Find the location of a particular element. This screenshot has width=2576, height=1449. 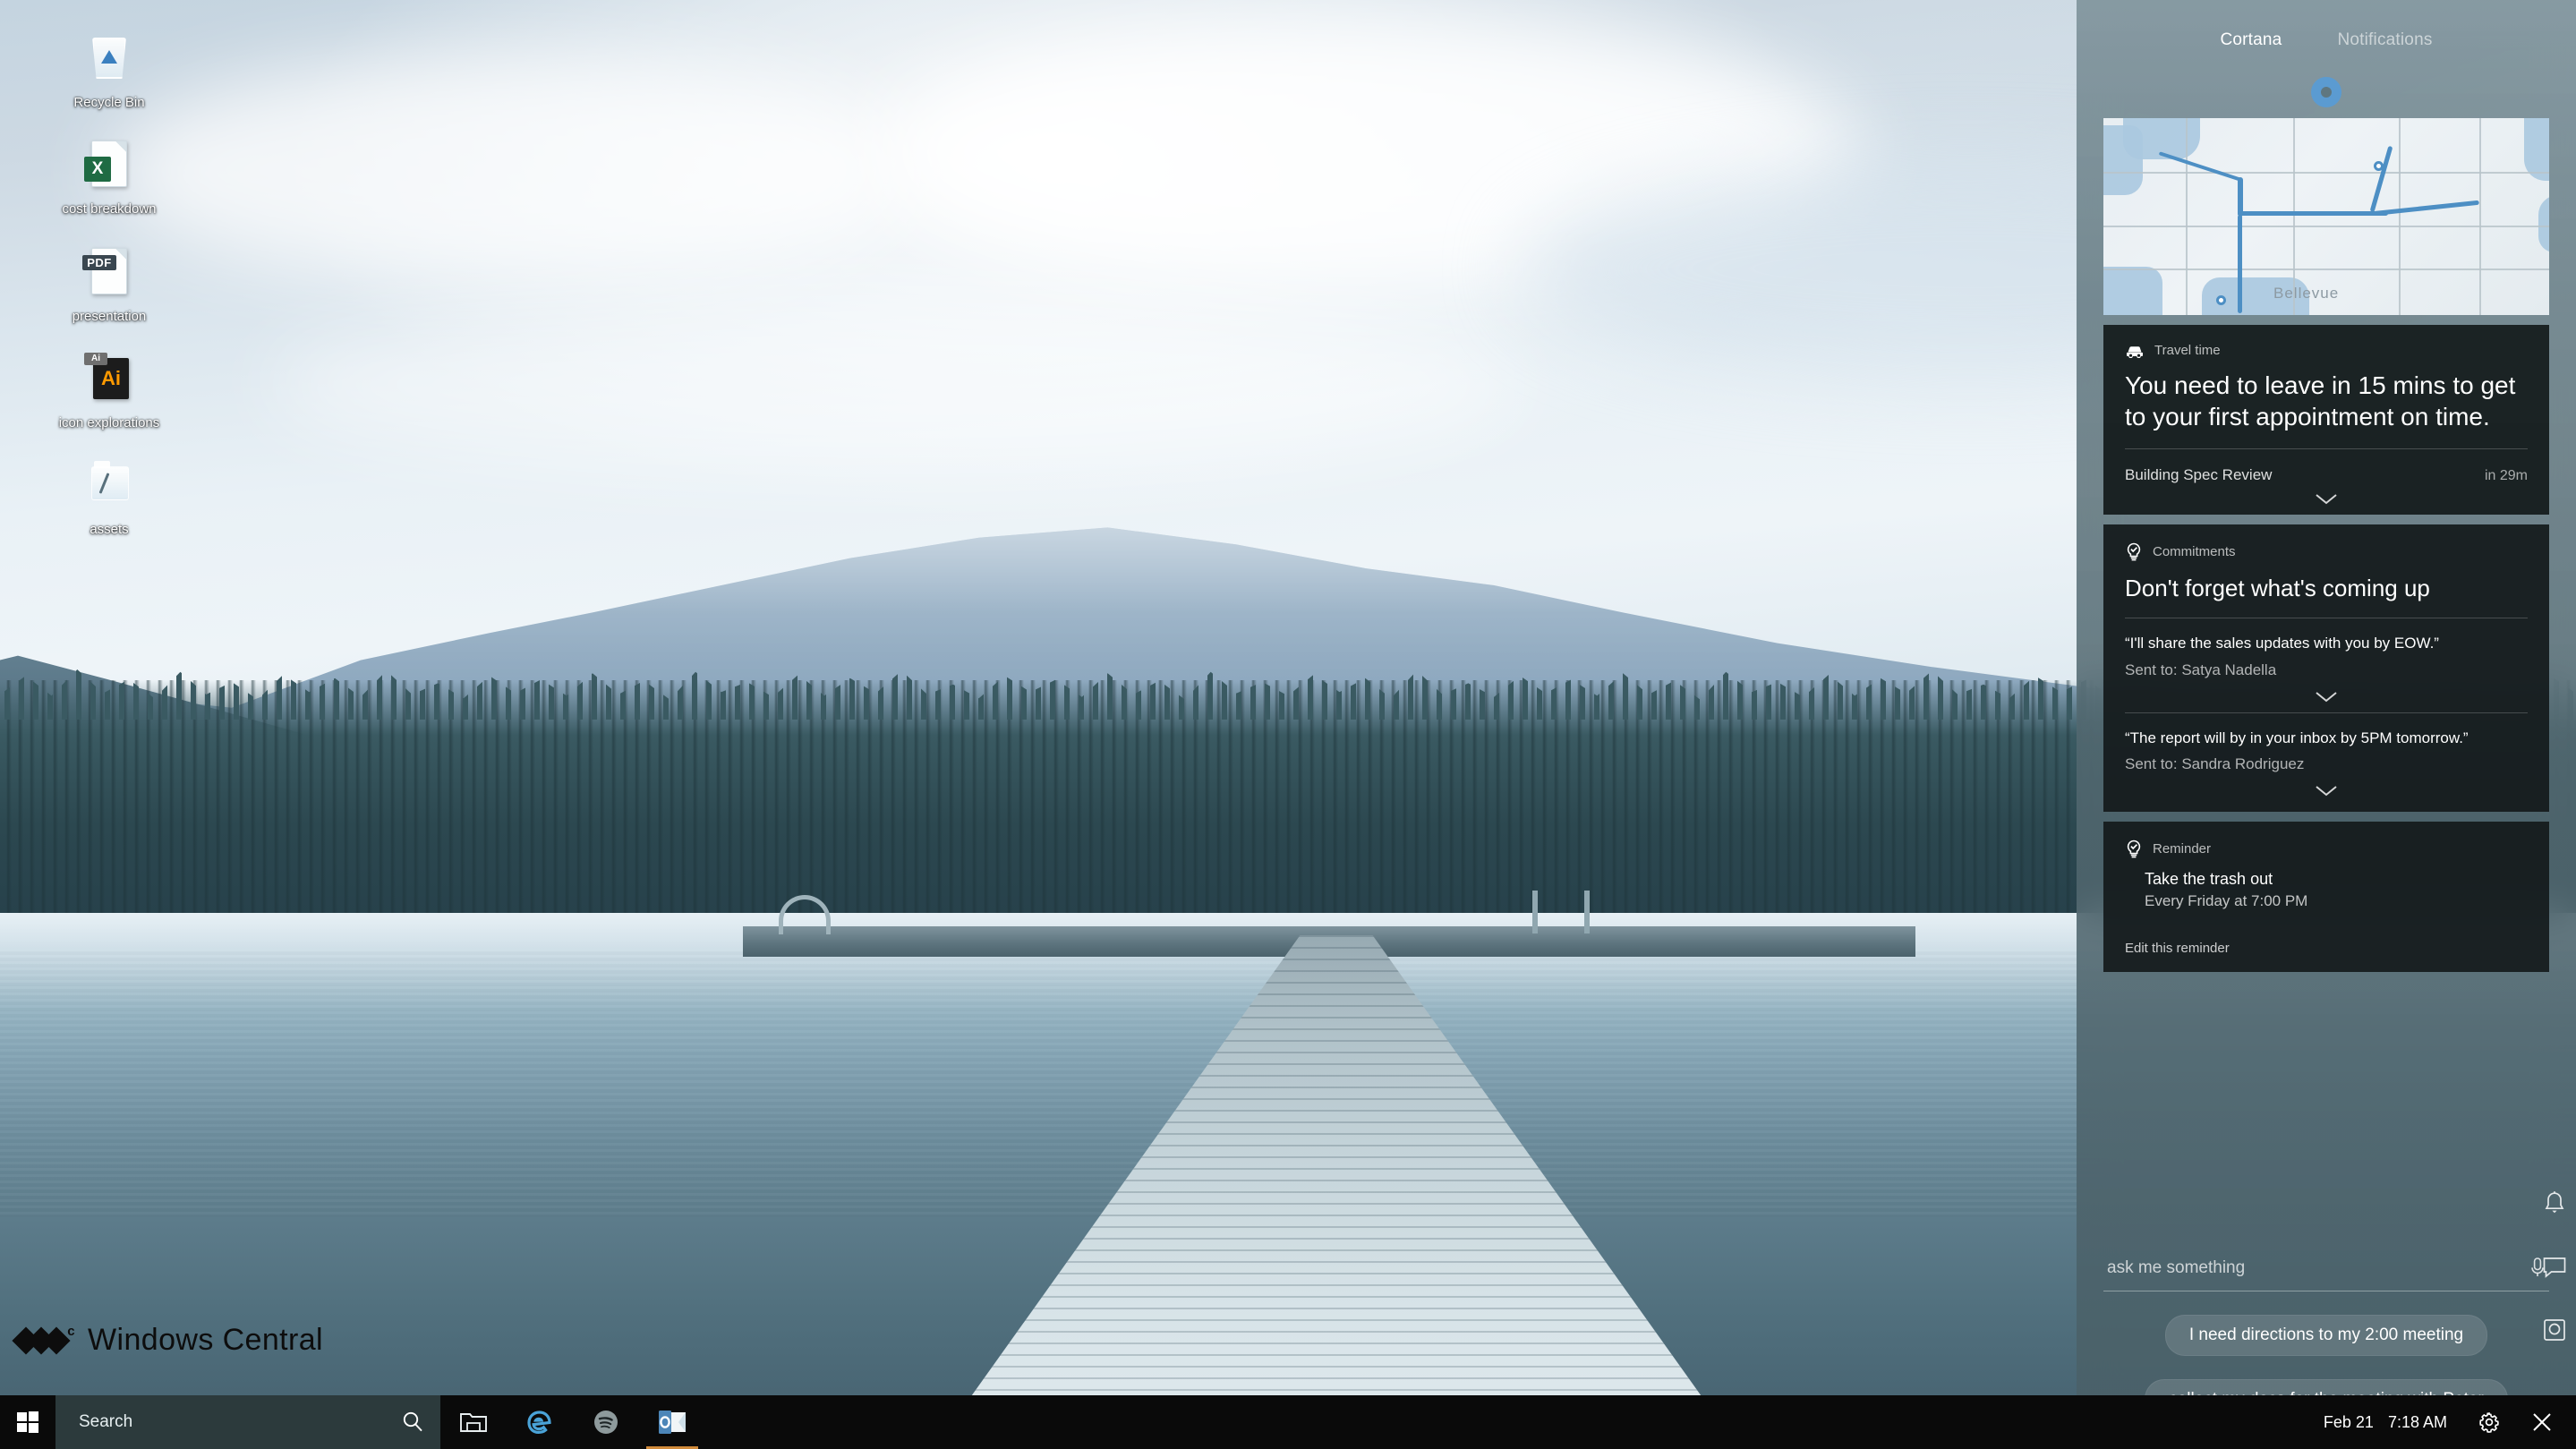

search-input: Search is located at coordinates (247, 1422).